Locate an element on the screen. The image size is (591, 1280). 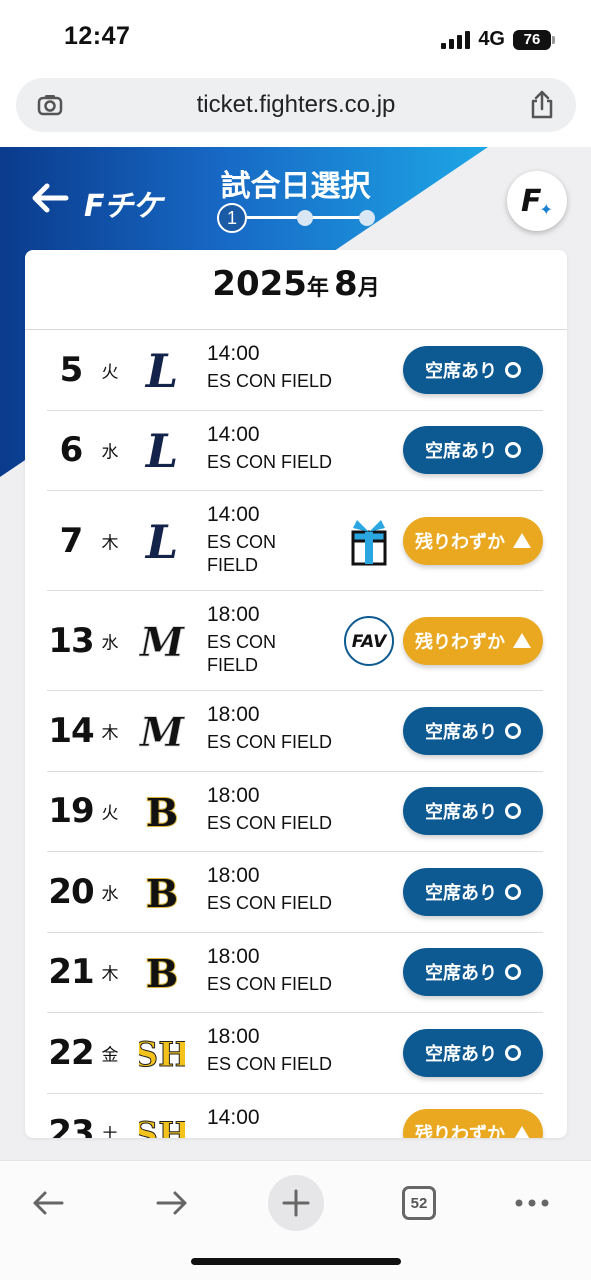
game-day: 21 is located at coordinates (71, 972).